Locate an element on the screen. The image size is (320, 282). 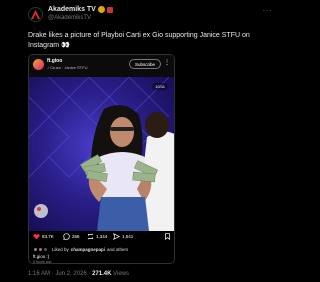
comment-count: 266 is located at coordinates (76, 236).